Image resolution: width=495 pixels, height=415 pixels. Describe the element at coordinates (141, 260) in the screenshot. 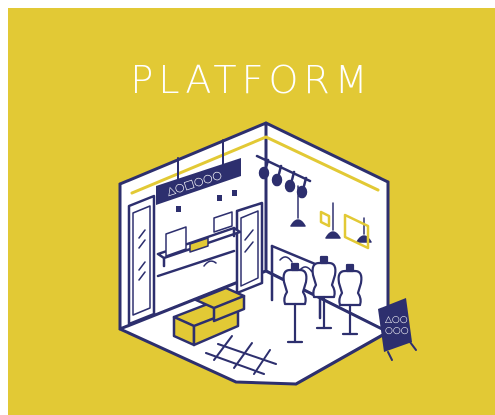

I see `glass-door-left` at that location.